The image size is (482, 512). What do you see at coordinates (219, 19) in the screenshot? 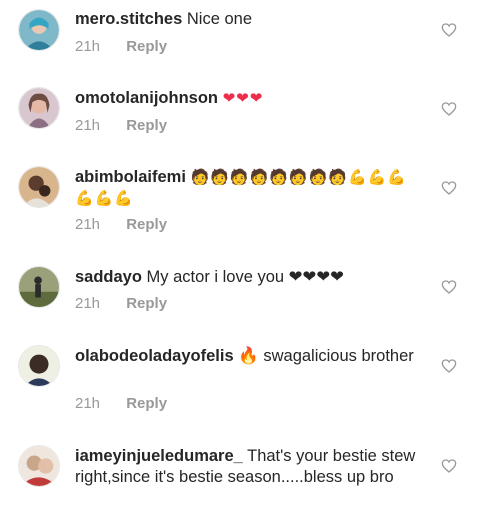
I see `comment-text: Nice one` at bounding box center [219, 19].